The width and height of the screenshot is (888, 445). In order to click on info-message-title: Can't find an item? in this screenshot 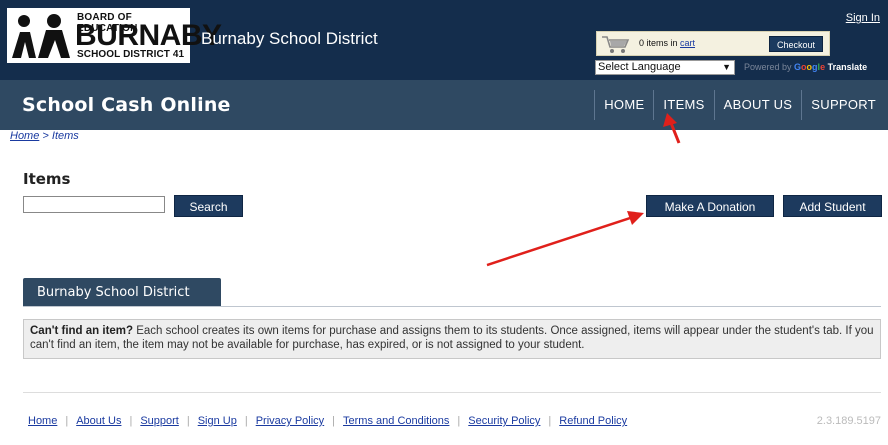, I will do `click(82, 331)`.